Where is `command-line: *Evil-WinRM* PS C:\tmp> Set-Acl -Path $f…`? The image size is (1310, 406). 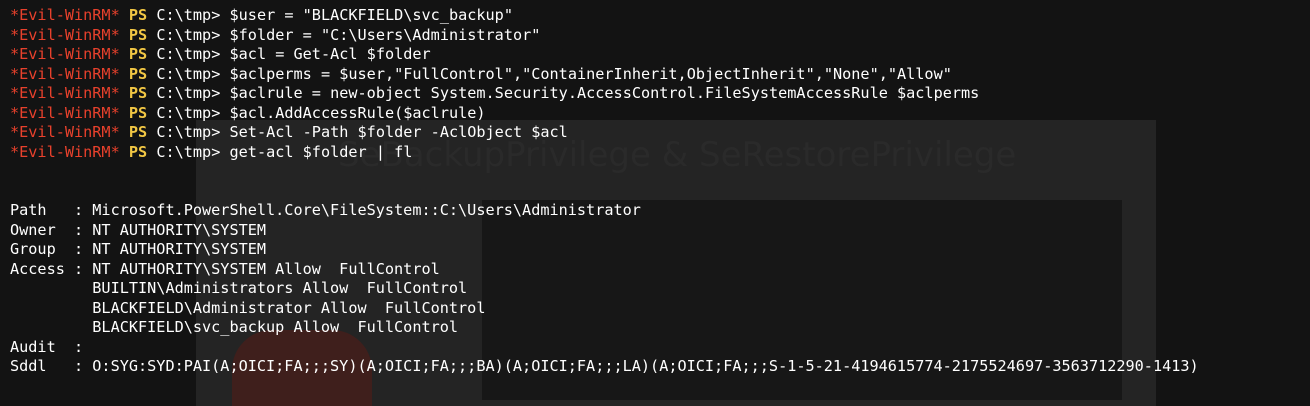 command-line: *Evil-WinRM* PS C:\tmp> Set-Acl -Path $f… is located at coordinates (660, 133).